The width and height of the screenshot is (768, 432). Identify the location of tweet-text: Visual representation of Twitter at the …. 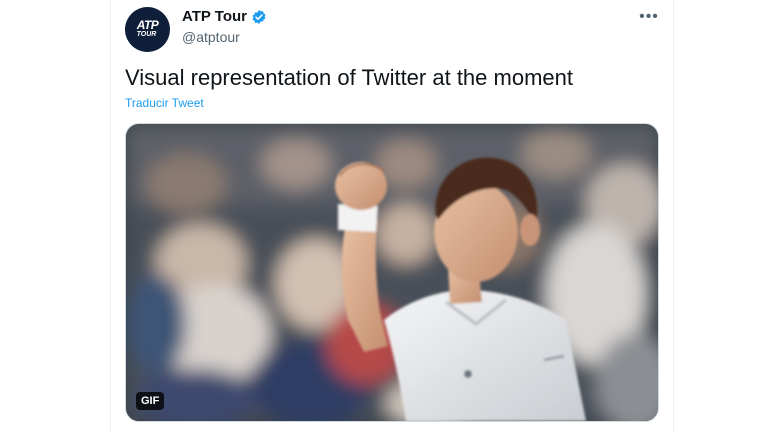
(349, 77).